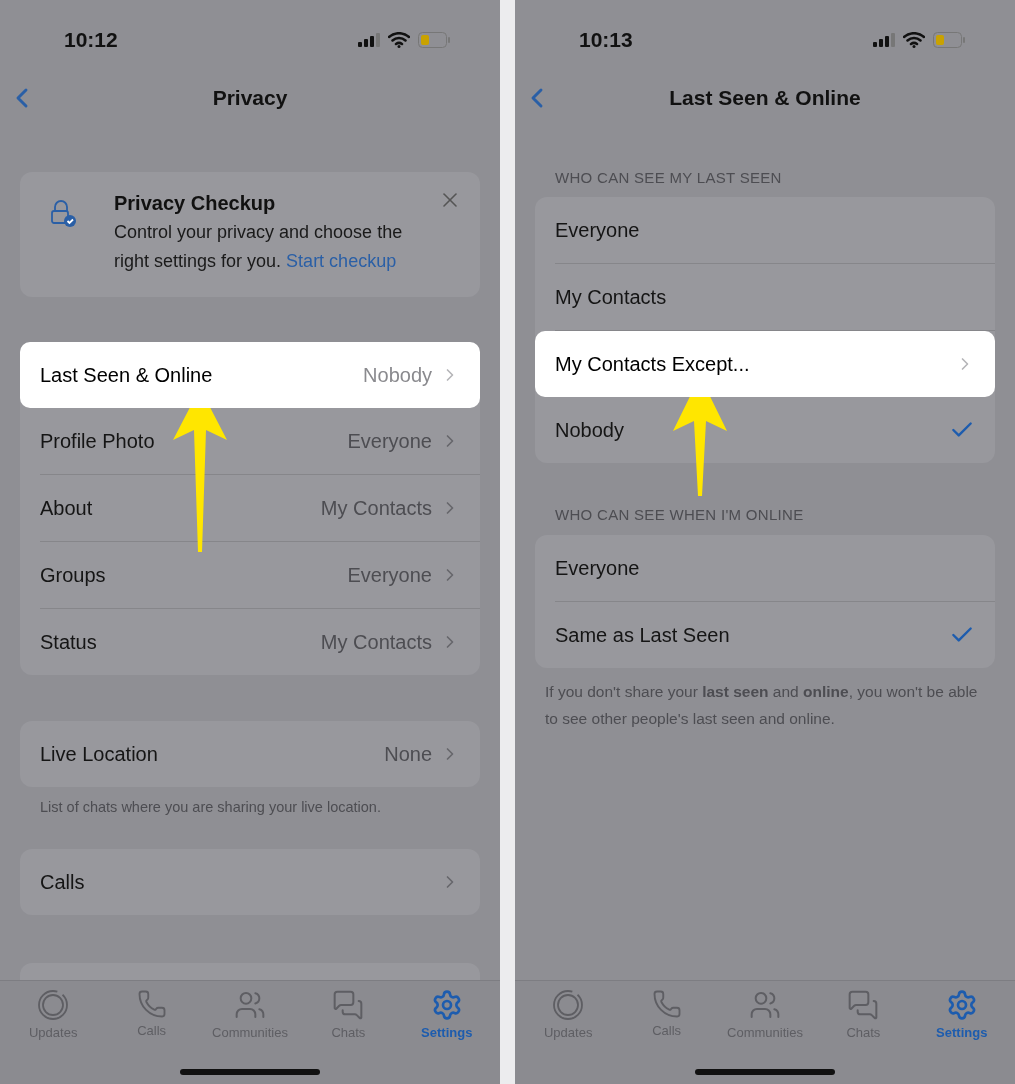  I want to click on option-row: My Contacts, so click(765, 297).